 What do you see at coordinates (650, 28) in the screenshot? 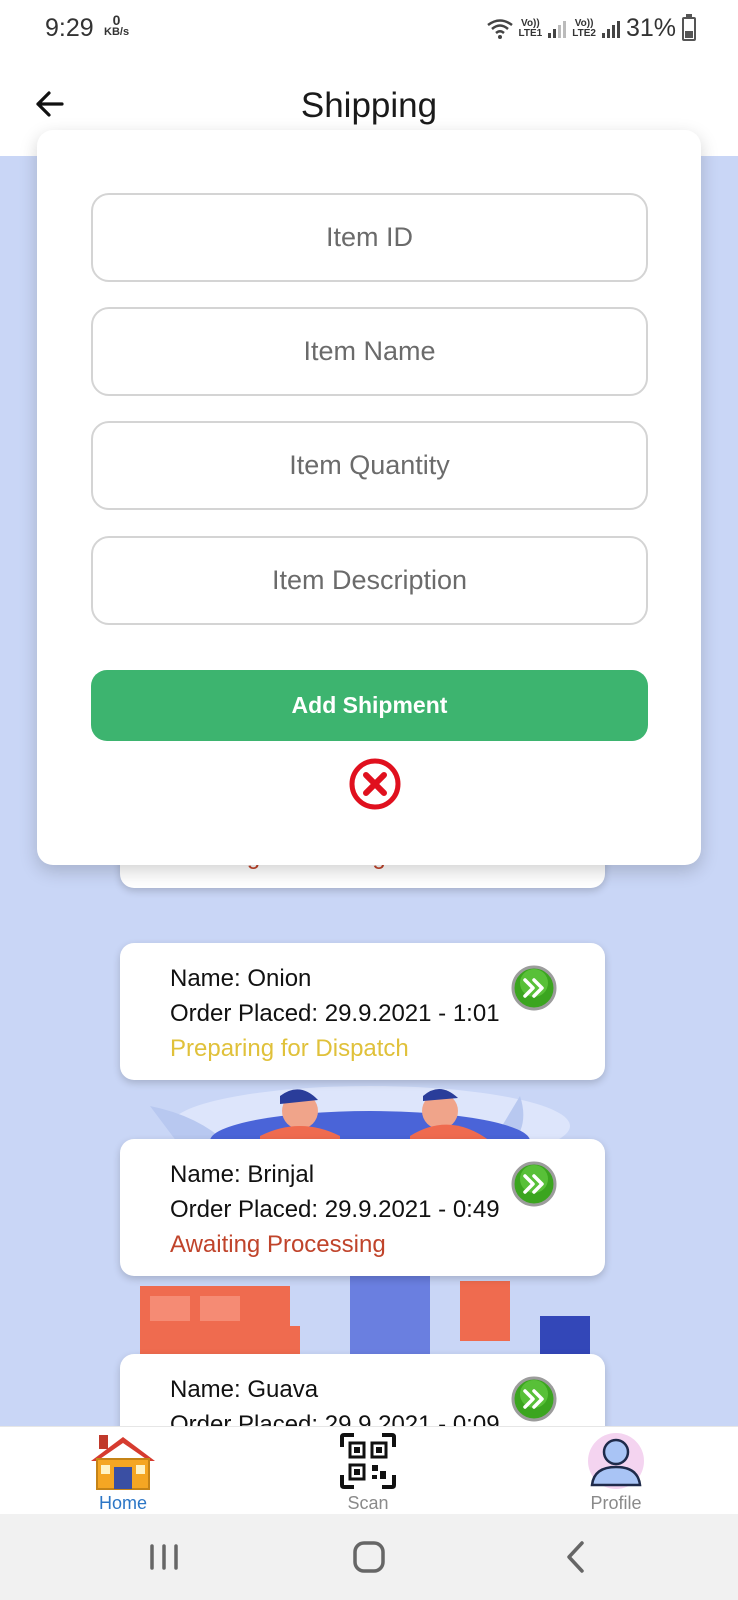
I see `battery-percent: 31%` at bounding box center [650, 28].